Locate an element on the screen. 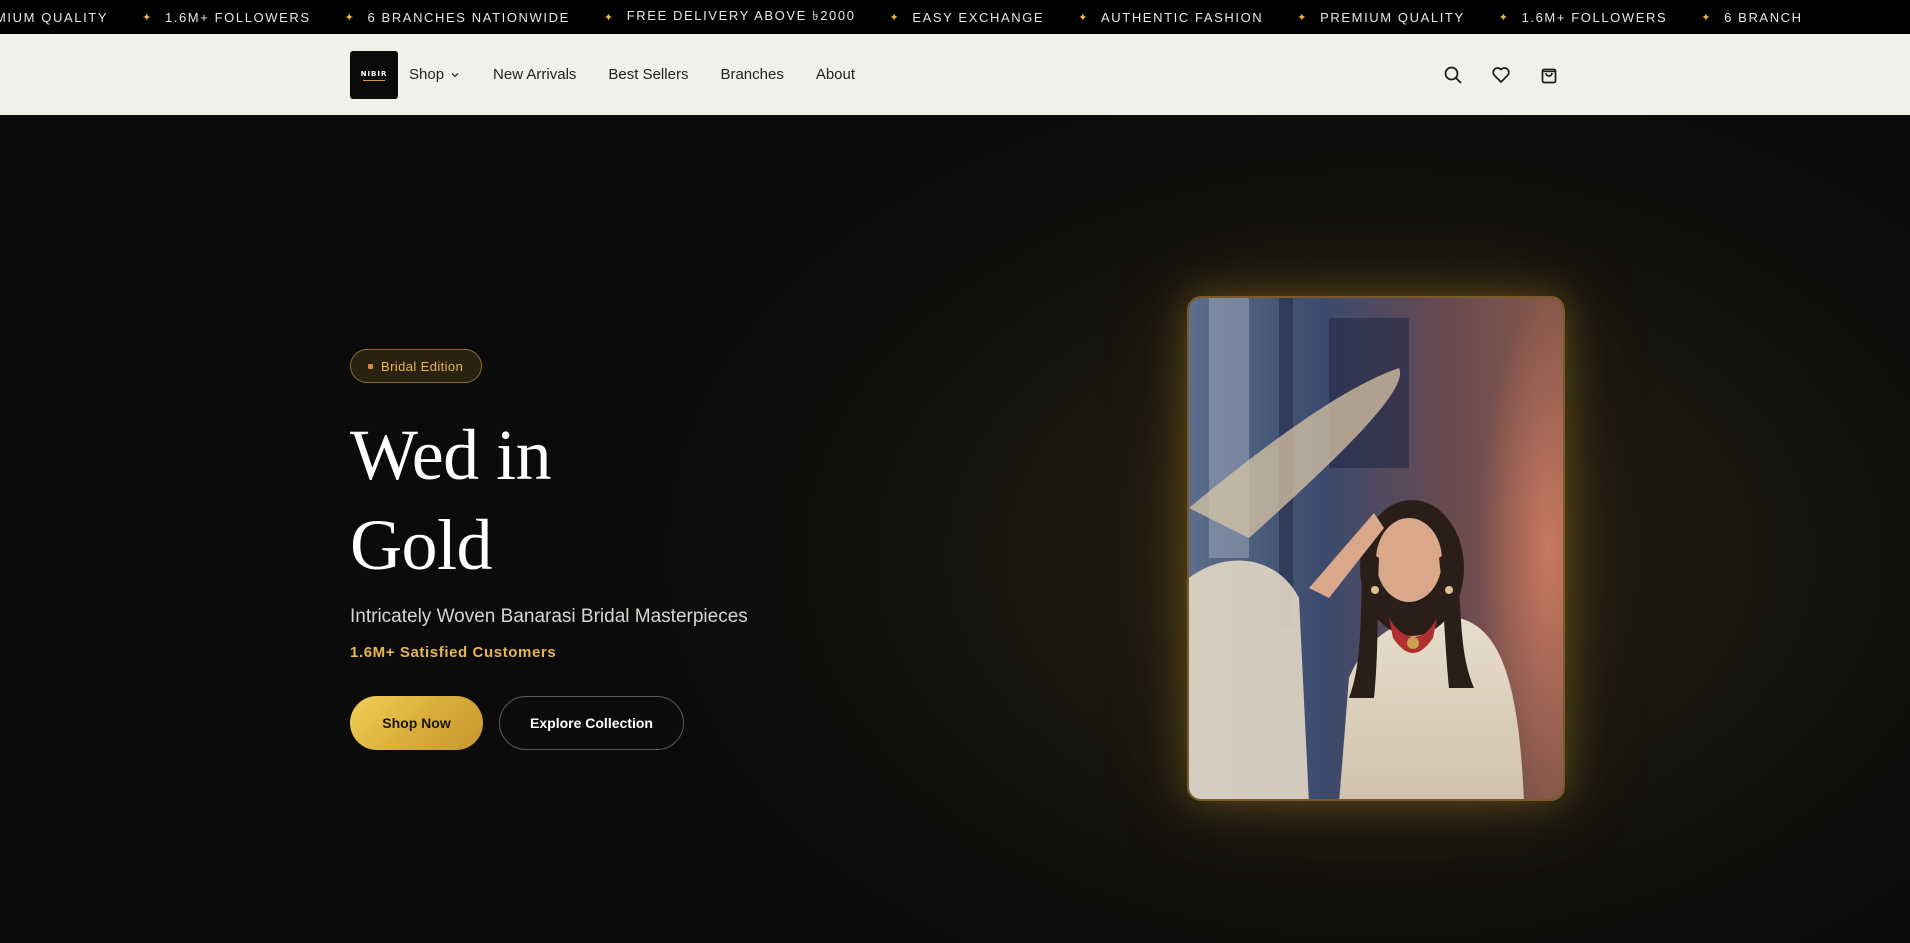  nav-best-sellers: Best Sellers is located at coordinates (648, 74).